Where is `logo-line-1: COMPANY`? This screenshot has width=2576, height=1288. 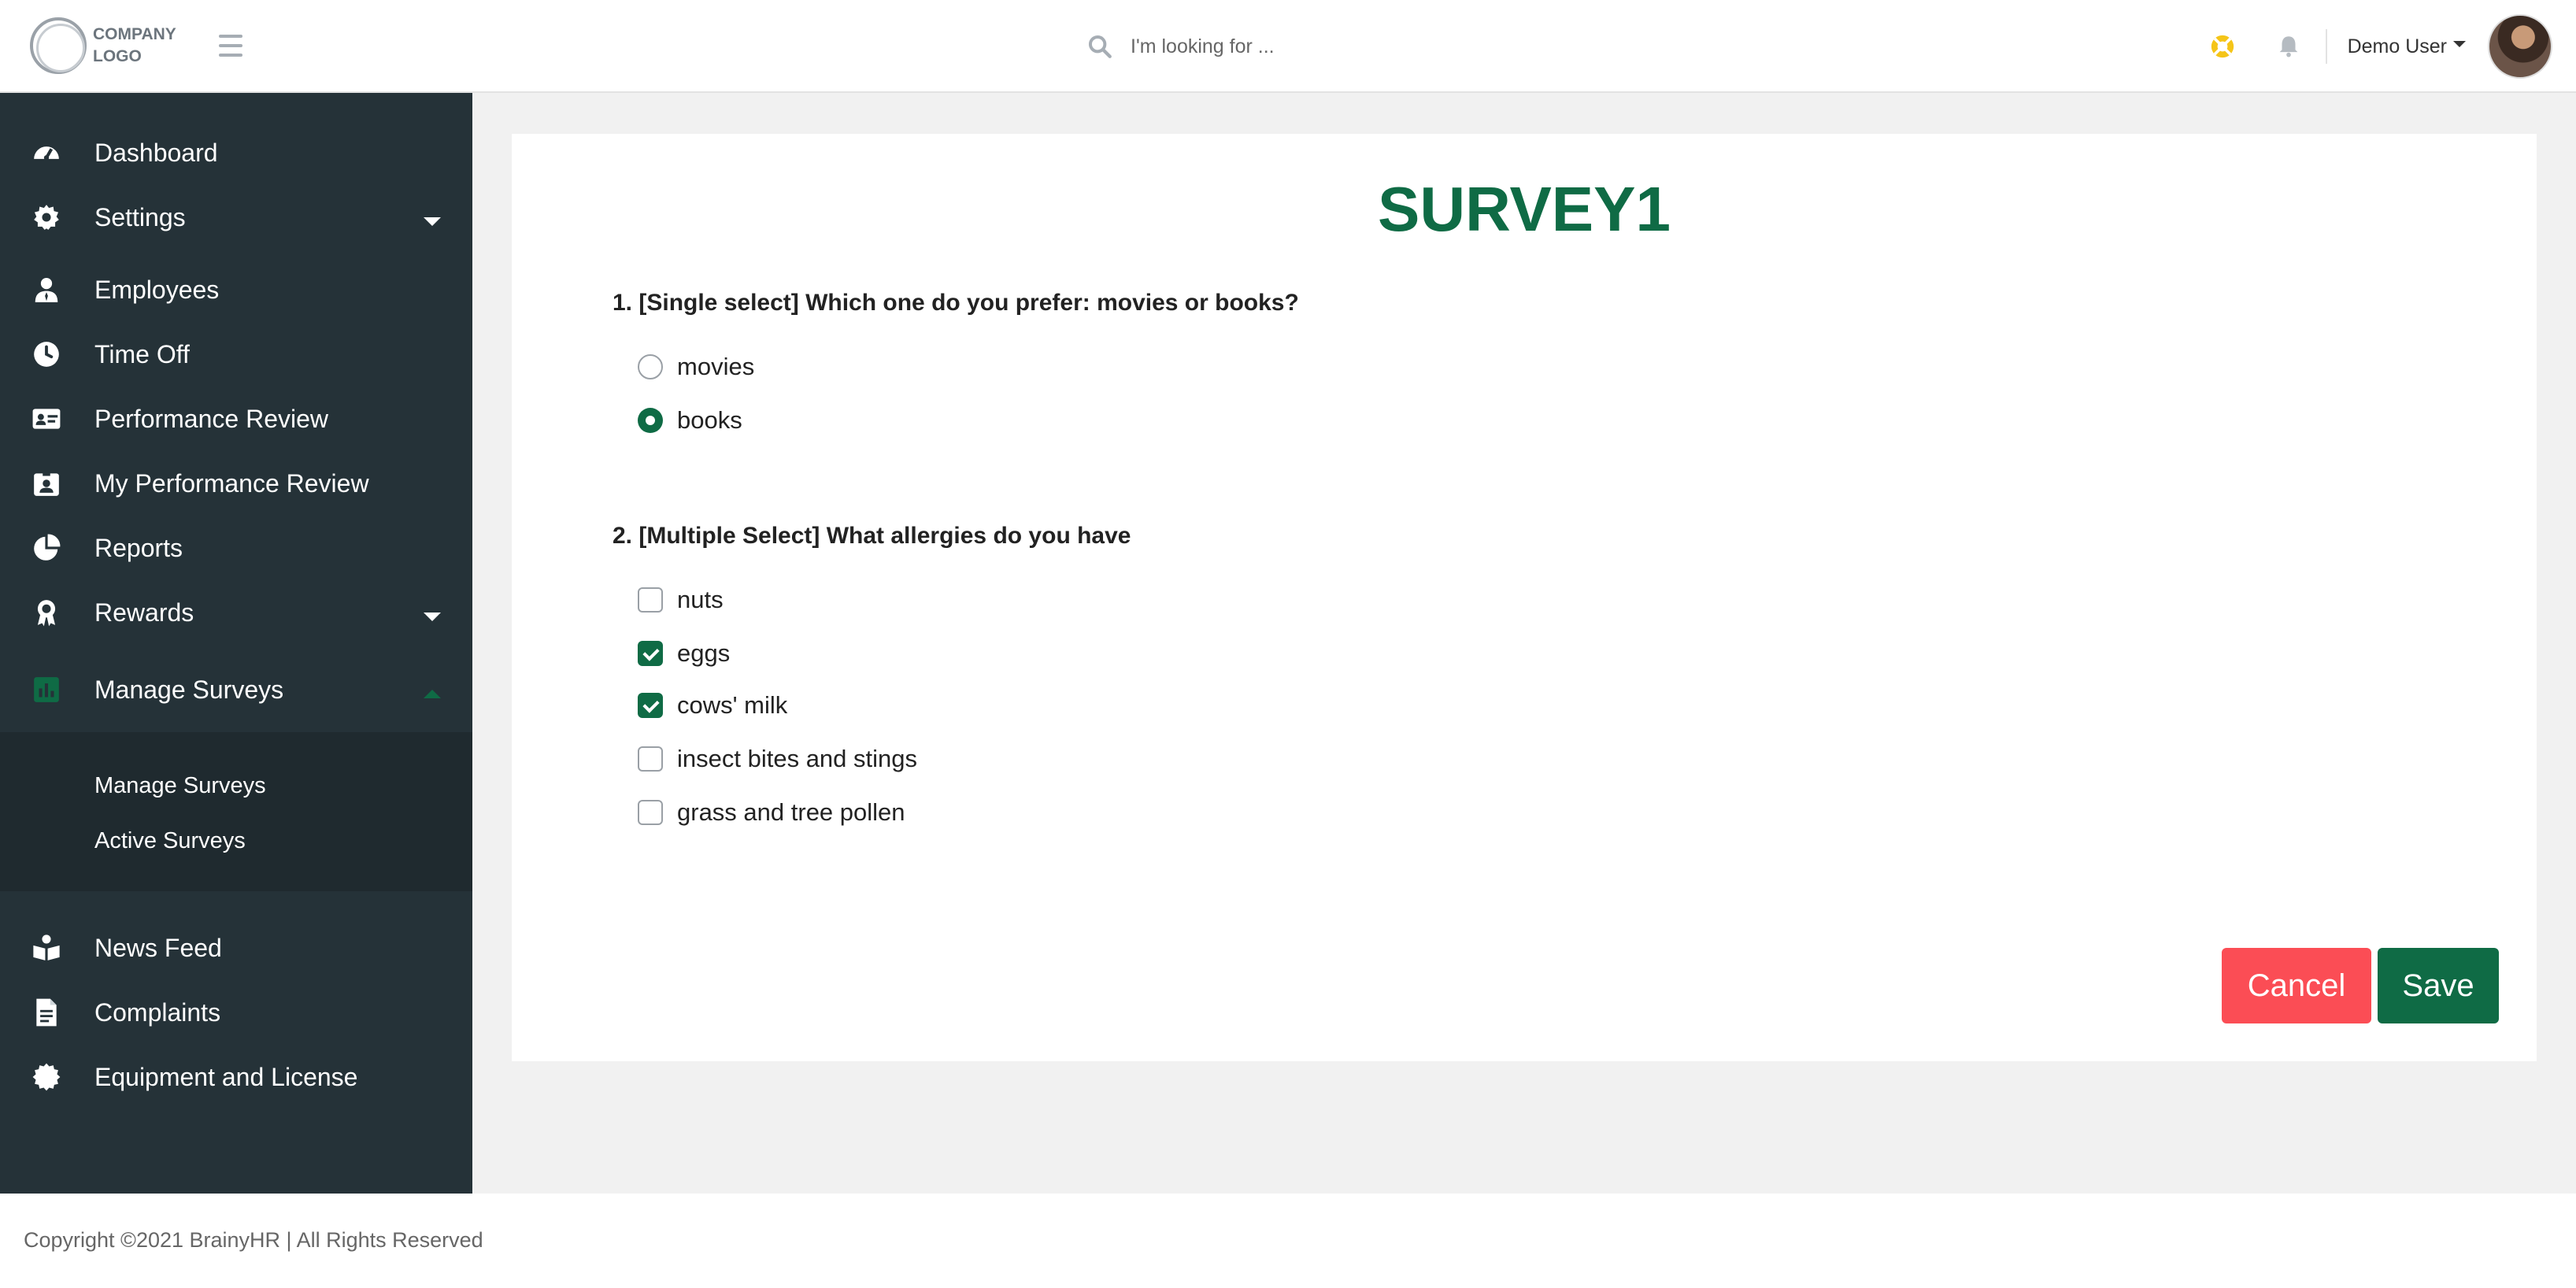 logo-line-1: COMPANY is located at coordinates (134, 34).